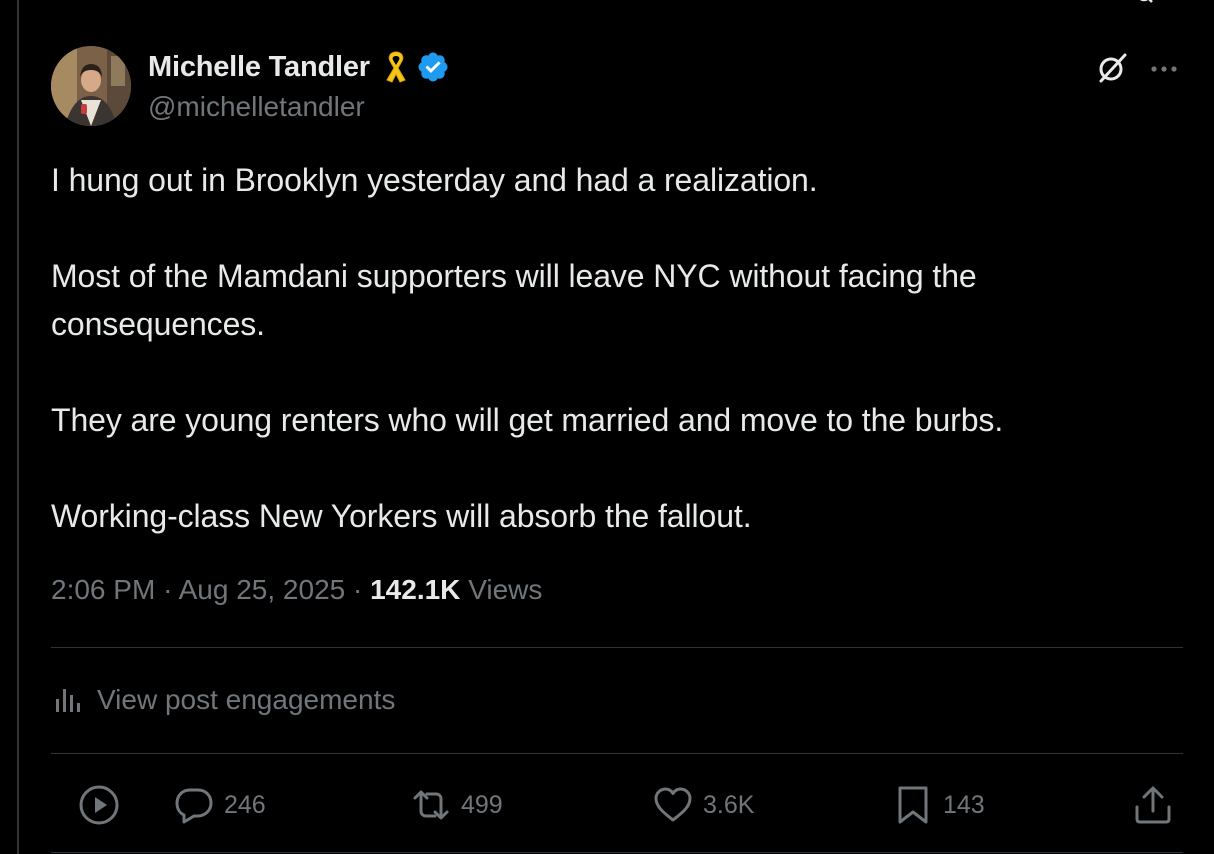  I want to click on share-icon, so click(1153, 805).